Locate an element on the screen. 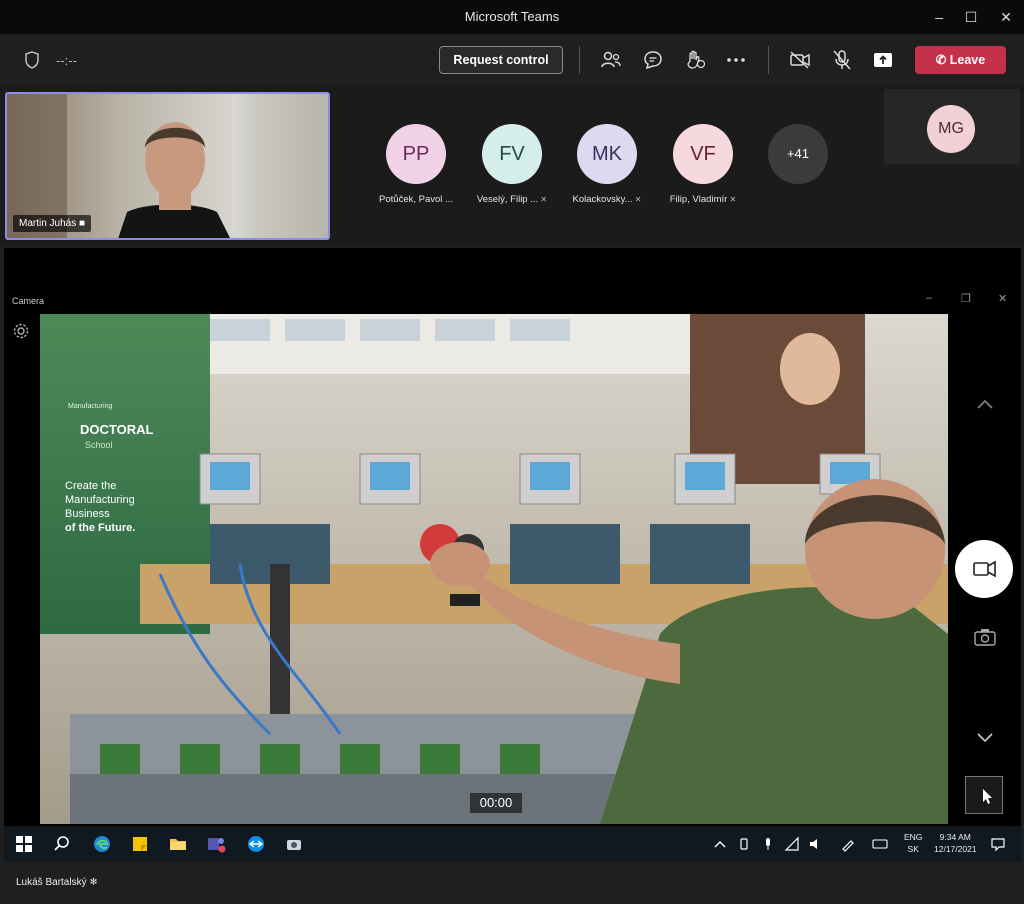  close-icon: ✕ is located at coordinates (1006, 17).